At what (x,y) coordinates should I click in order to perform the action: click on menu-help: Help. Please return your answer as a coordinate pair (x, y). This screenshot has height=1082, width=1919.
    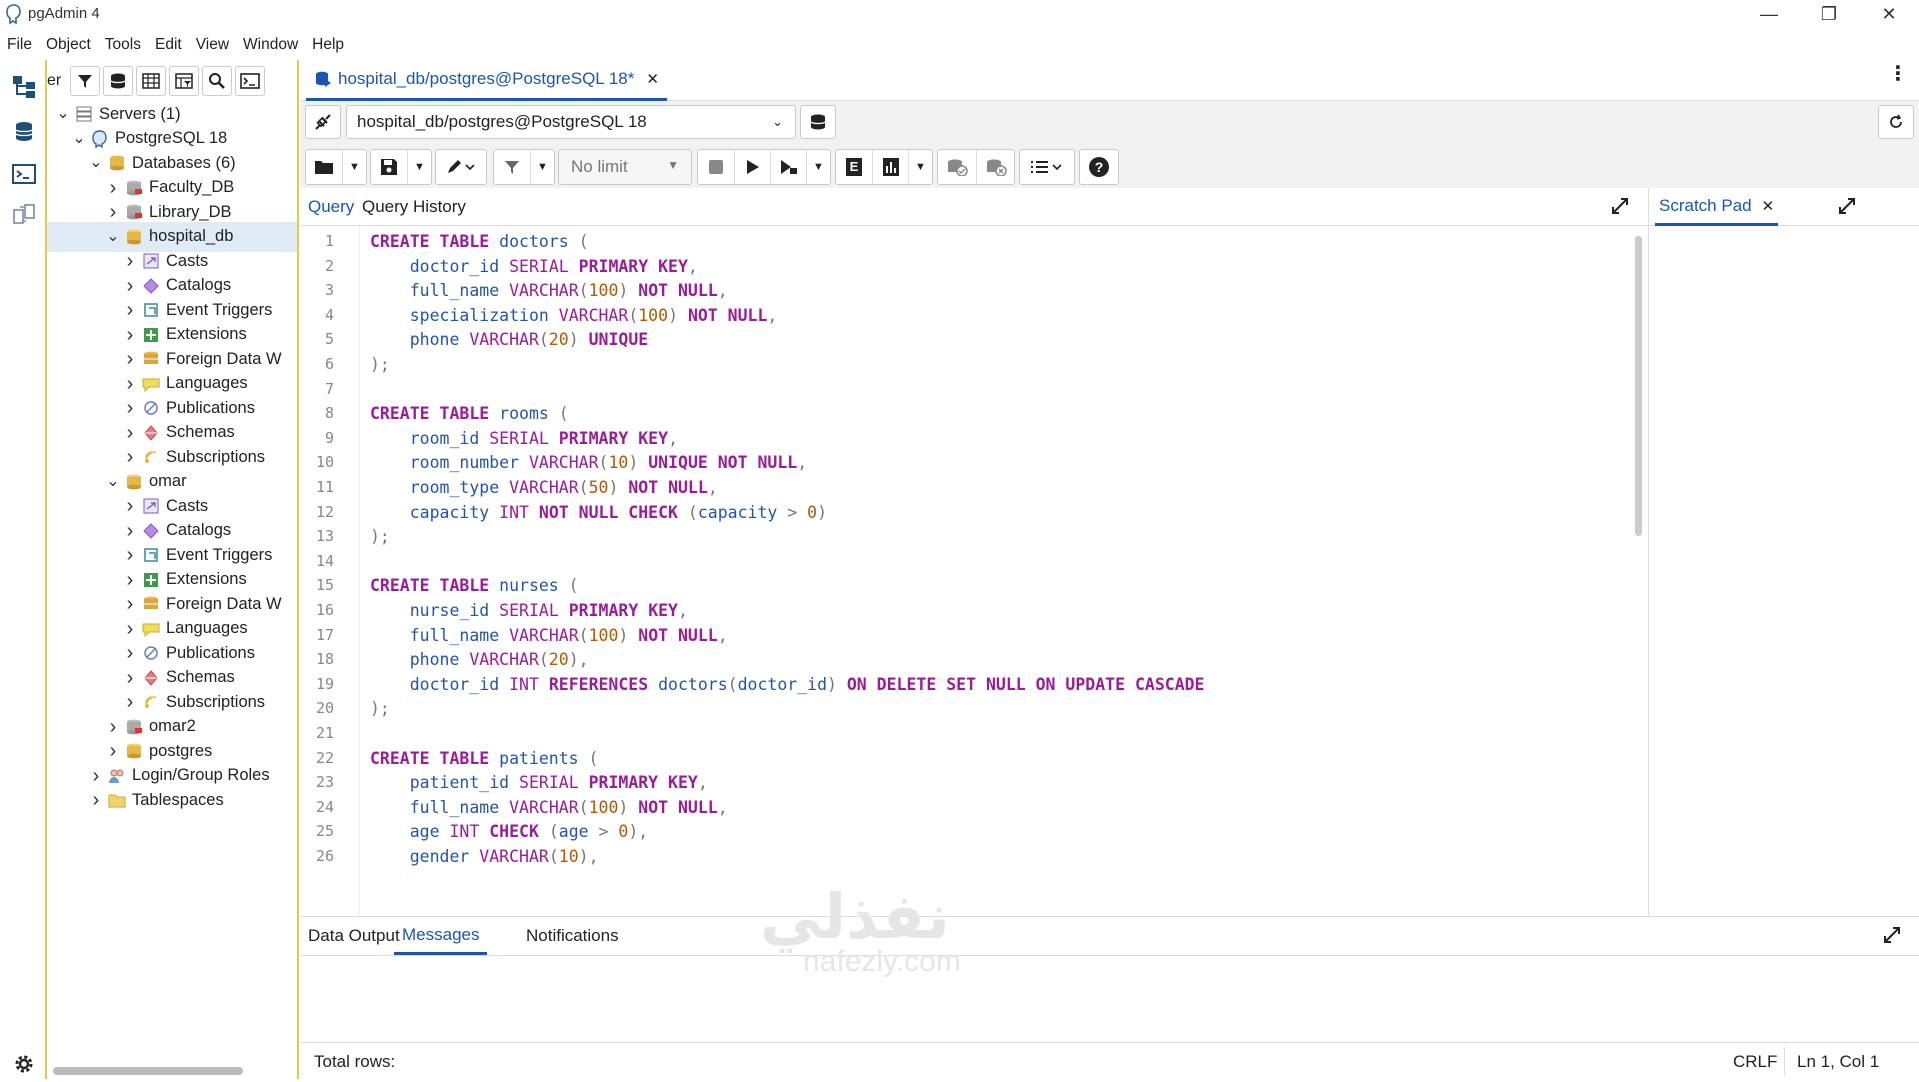
    Looking at the image, I should click on (328, 44).